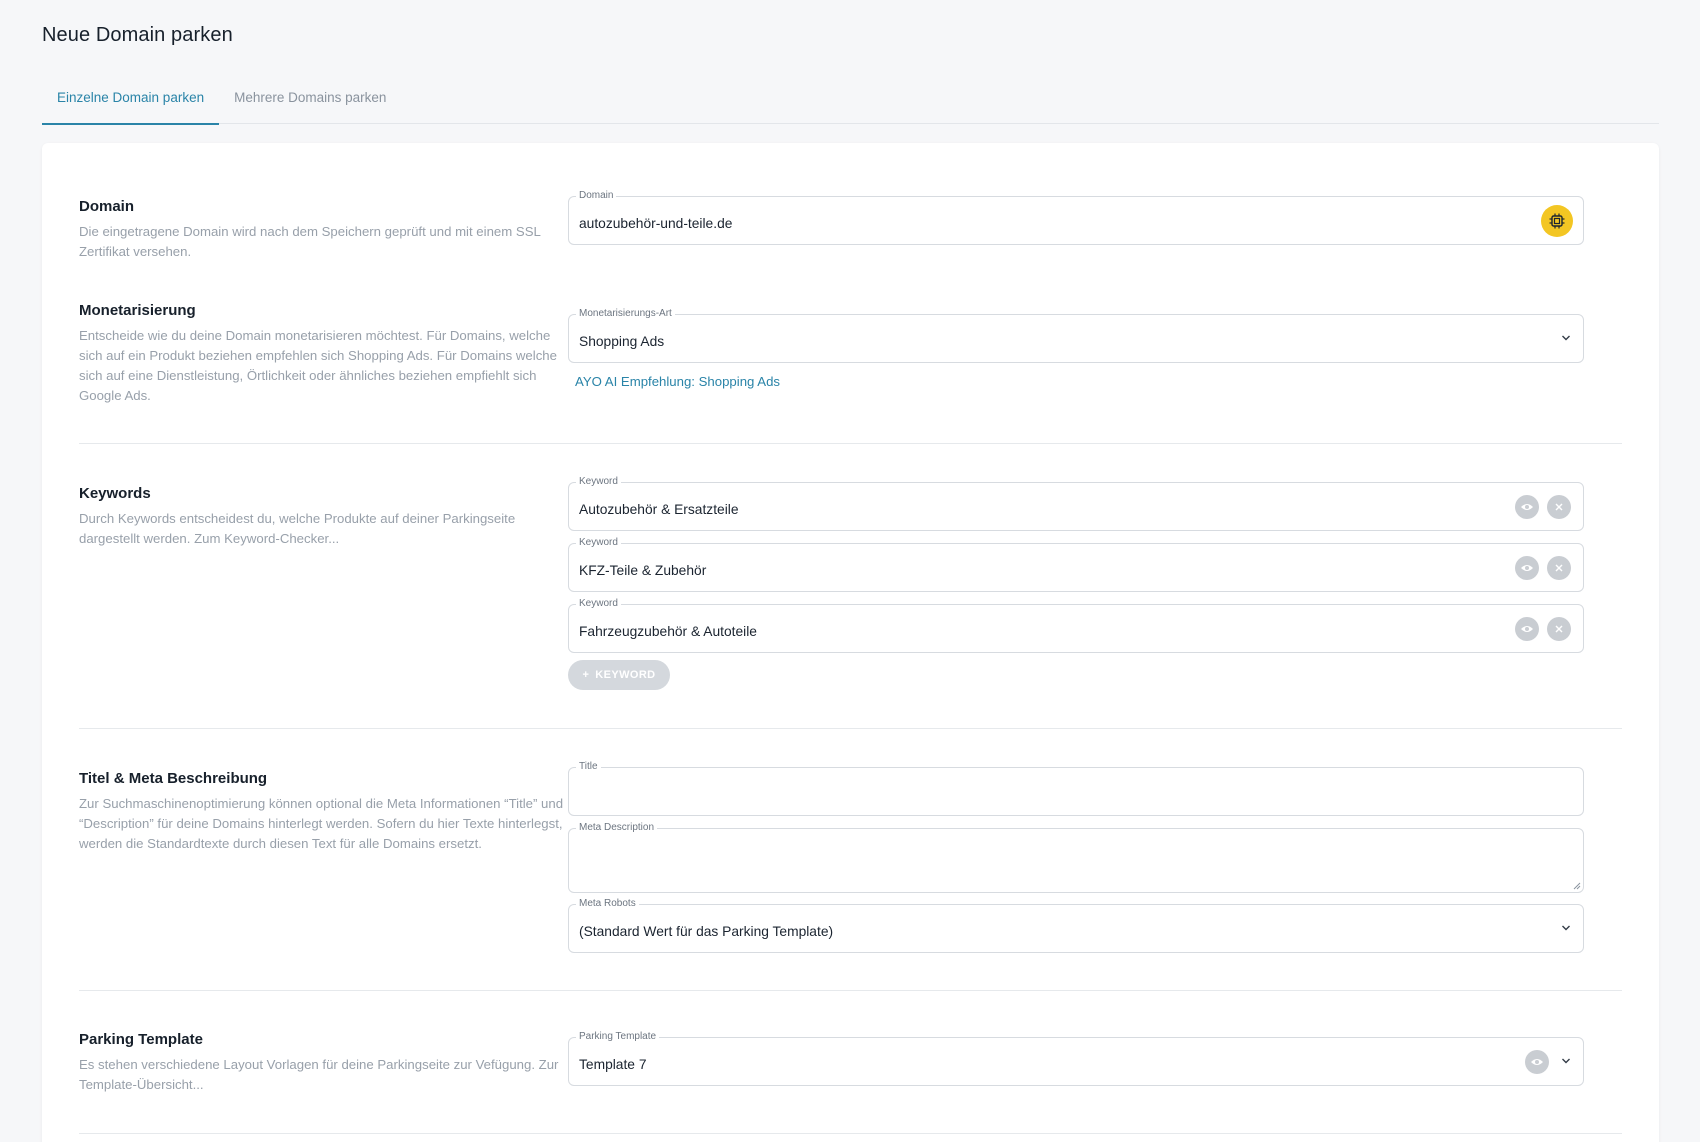  I want to click on meta-title-field: Title, so click(1076, 788).